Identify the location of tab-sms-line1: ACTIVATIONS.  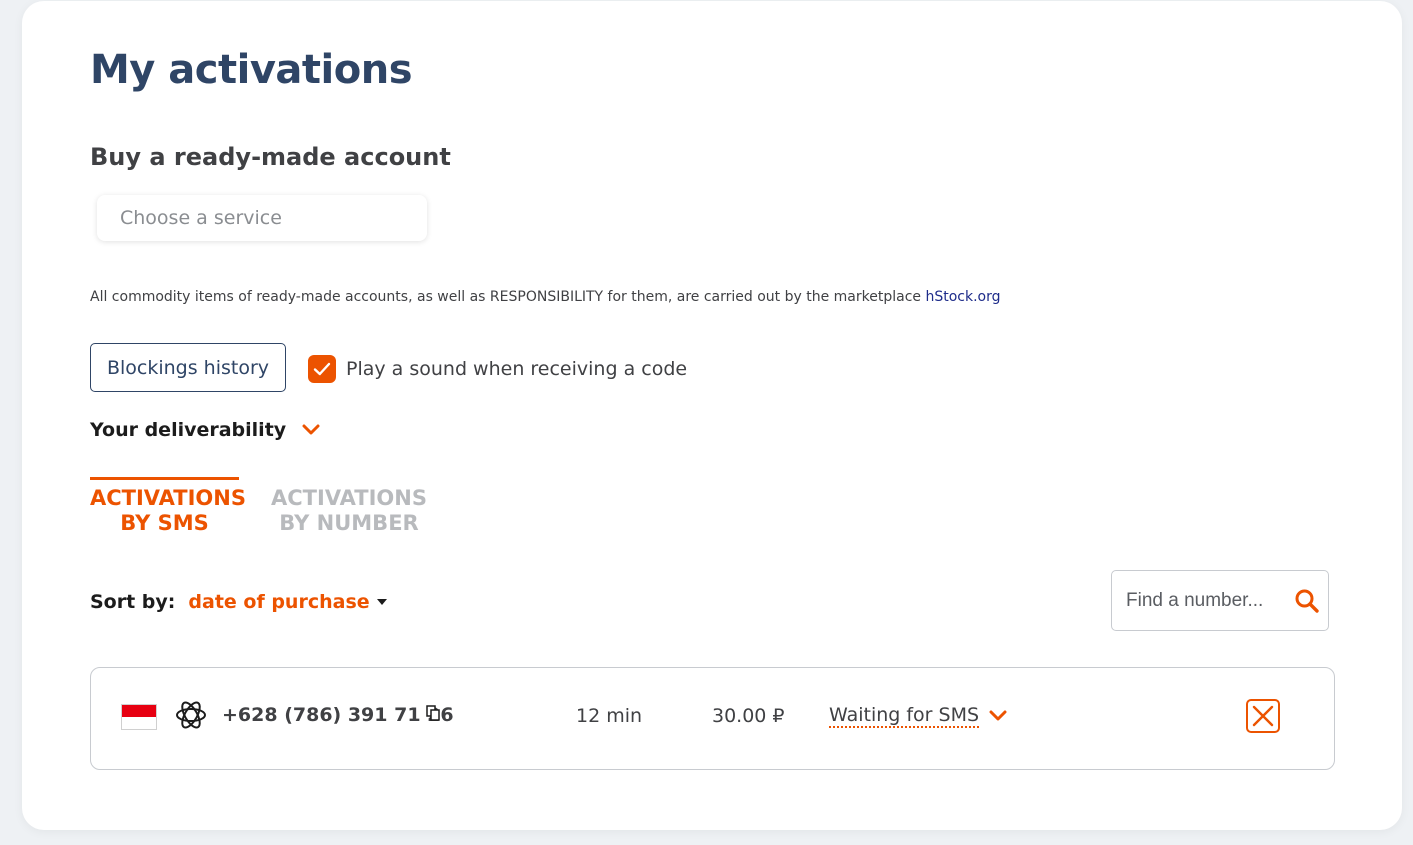
(168, 498).